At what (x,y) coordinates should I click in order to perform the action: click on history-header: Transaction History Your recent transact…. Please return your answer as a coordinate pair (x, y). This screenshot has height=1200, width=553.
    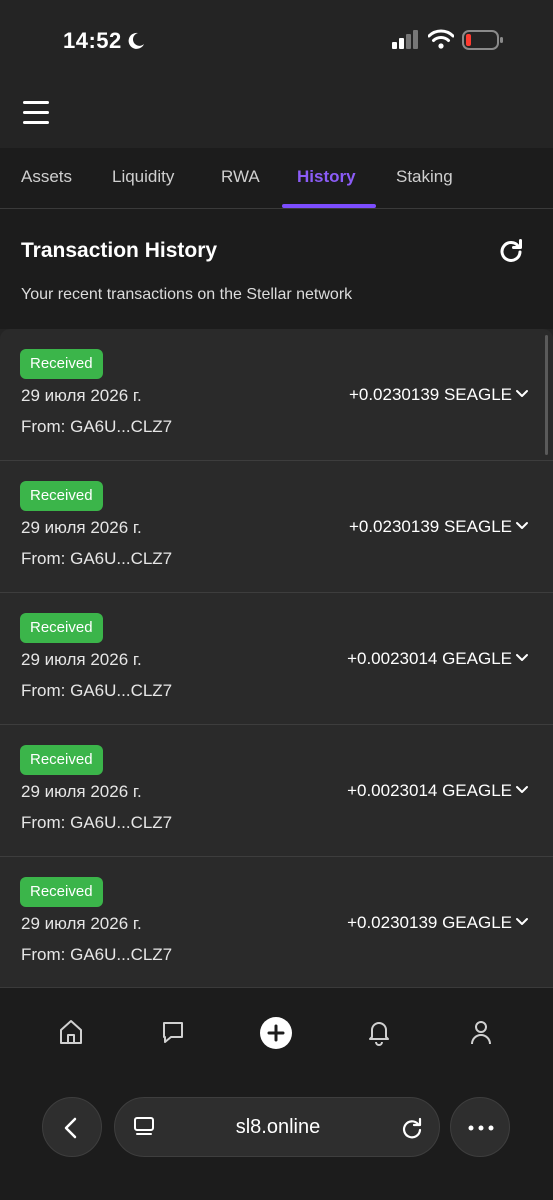
    Looking at the image, I should click on (276, 269).